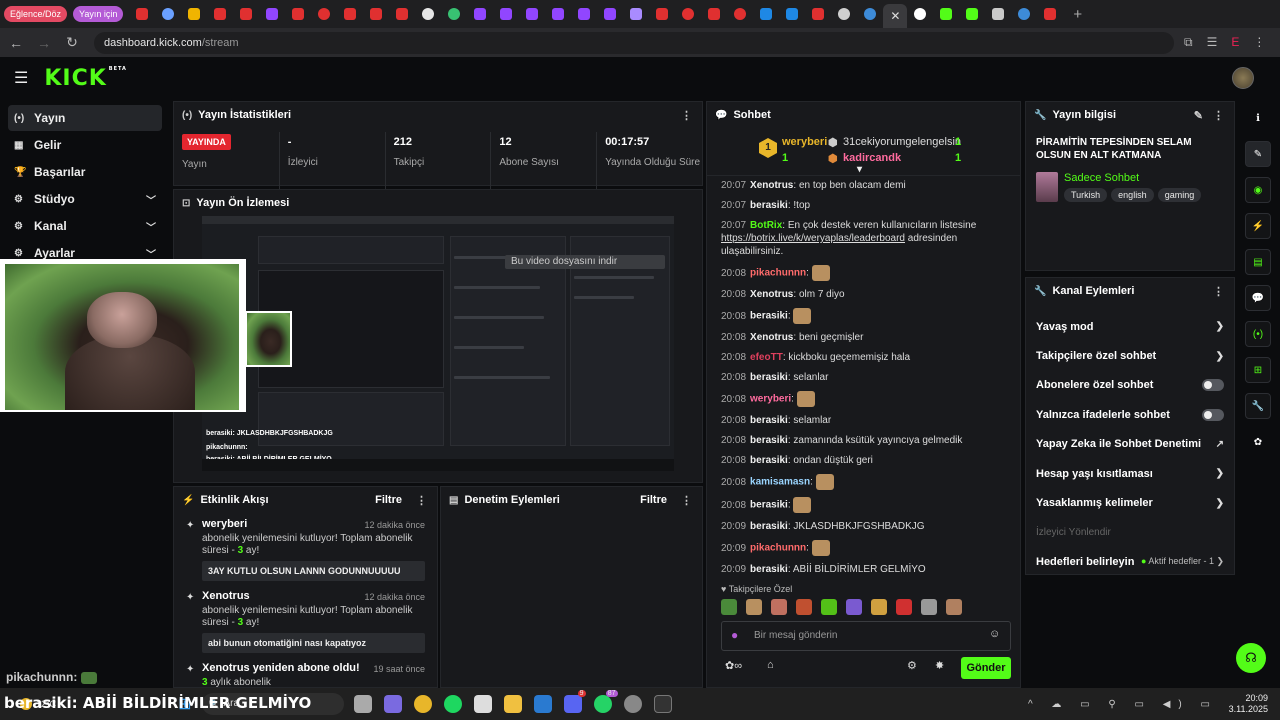 The height and width of the screenshot is (720, 1280). What do you see at coordinates (734, 635) in the screenshot?
I see `mic-icon: ●` at bounding box center [734, 635].